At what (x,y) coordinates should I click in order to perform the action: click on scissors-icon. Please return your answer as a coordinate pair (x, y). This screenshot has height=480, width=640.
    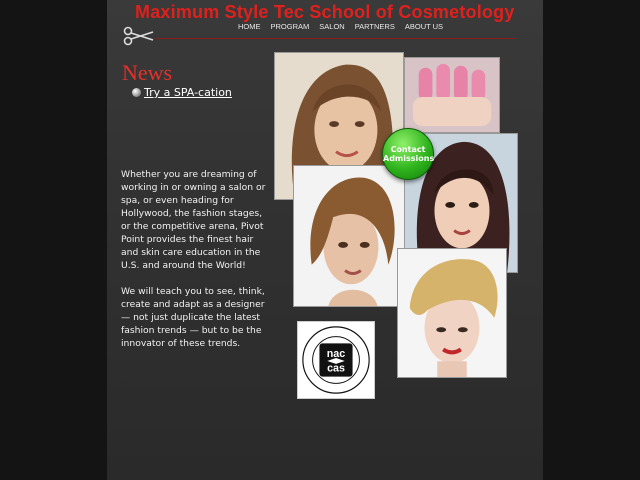
    Looking at the image, I should click on (138, 36).